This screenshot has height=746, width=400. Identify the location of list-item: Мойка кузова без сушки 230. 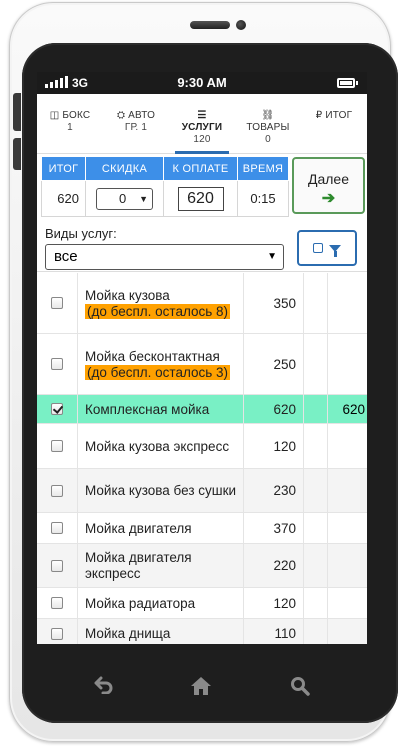
(202, 491).